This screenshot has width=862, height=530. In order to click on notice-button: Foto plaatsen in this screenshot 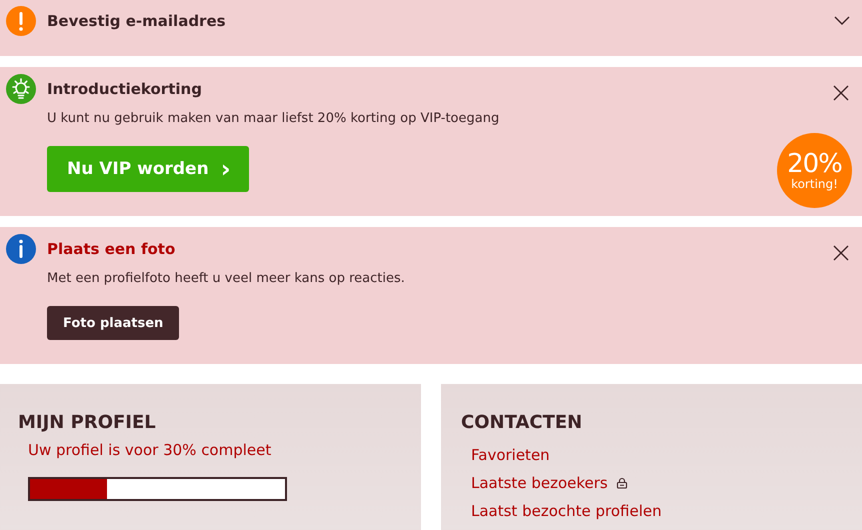, I will do `click(113, 323)`.